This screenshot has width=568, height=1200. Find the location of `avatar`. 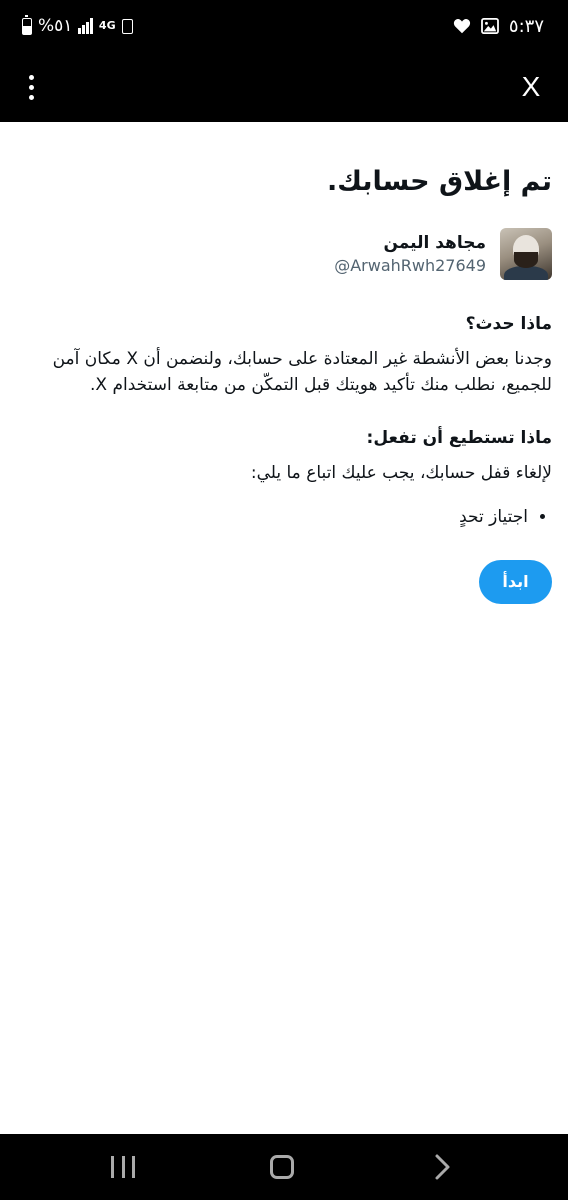

avatar is located at coordinates (526, 254).